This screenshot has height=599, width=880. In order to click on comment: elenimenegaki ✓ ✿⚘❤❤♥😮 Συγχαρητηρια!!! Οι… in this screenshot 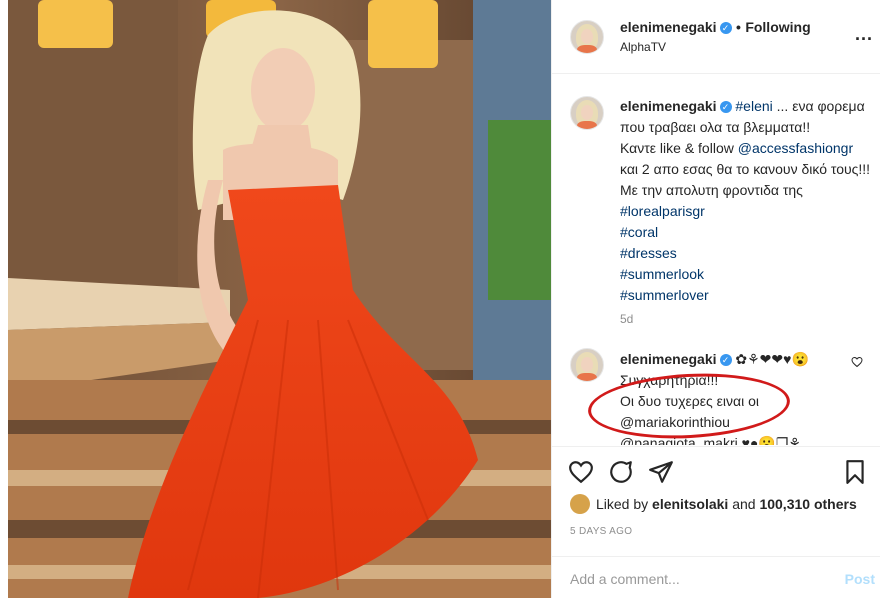, I will do `click(738, 397)`.